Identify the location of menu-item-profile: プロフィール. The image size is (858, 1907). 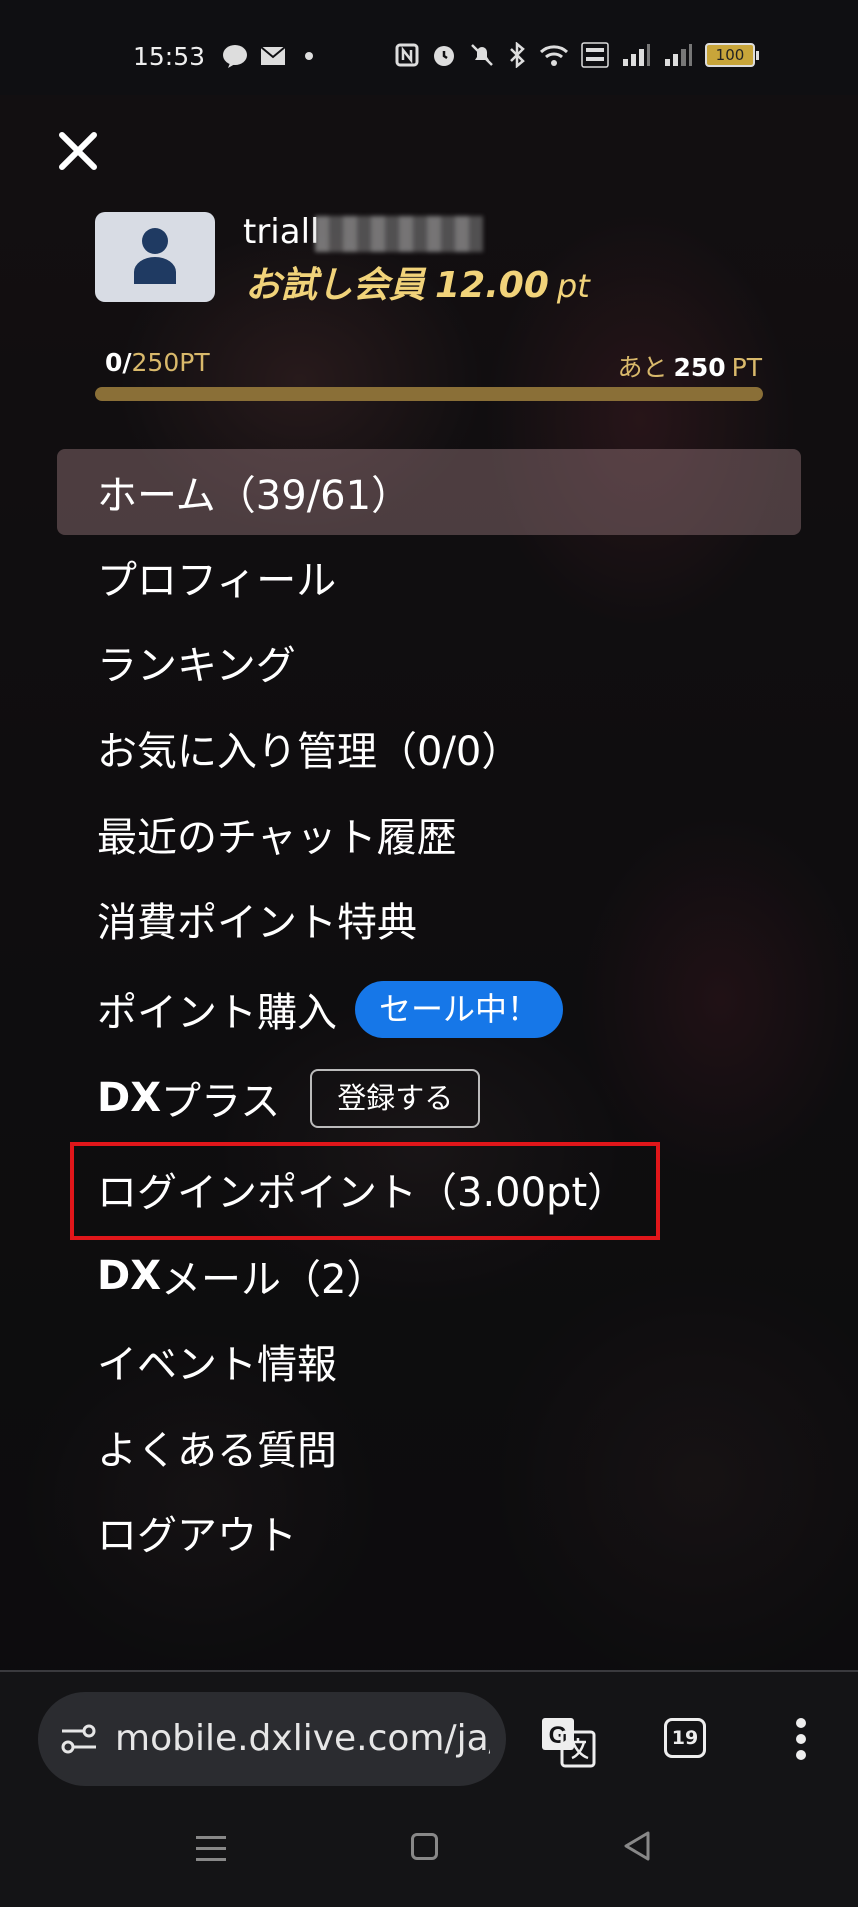
(216, 577).